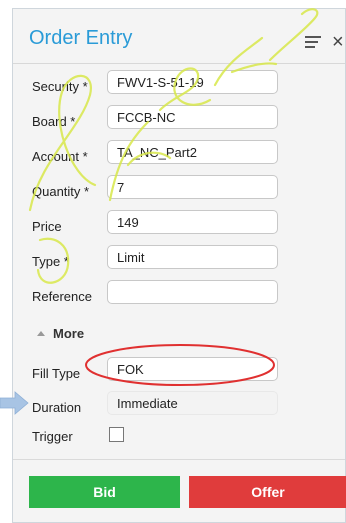  Describe the element at coordinates (267, 492) in the screenshot. I see `offer-button: Offer` at that location.